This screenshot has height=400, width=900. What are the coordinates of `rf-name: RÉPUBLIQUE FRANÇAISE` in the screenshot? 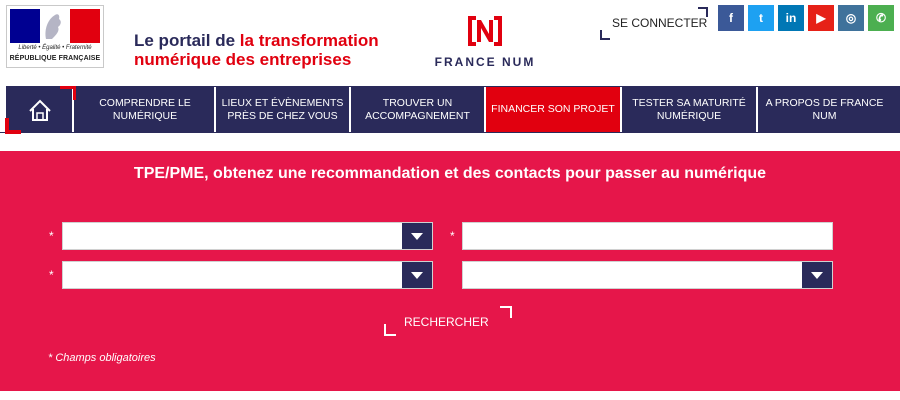 It's located at (55, 58).